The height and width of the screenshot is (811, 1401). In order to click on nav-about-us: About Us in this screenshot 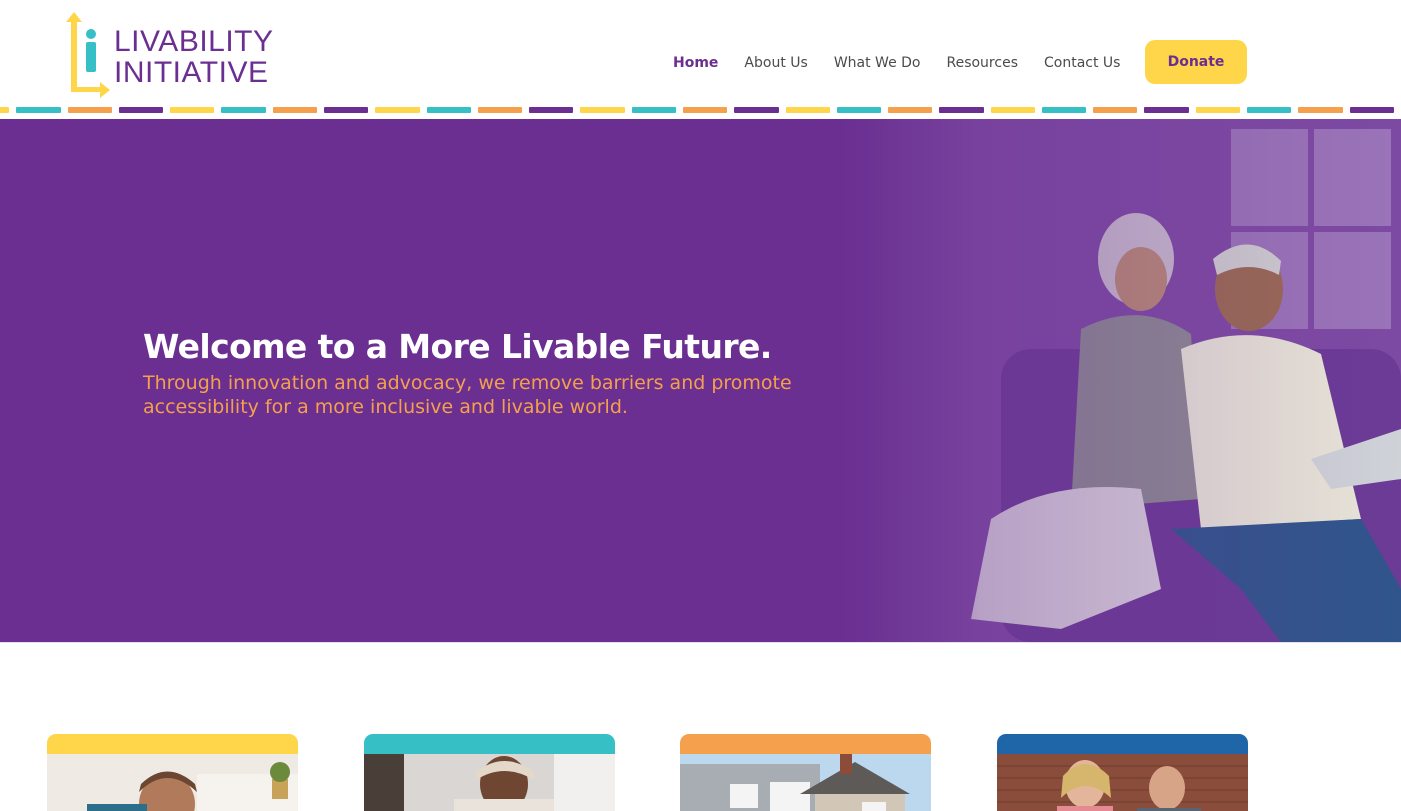, I will do `click(775, 63)`.